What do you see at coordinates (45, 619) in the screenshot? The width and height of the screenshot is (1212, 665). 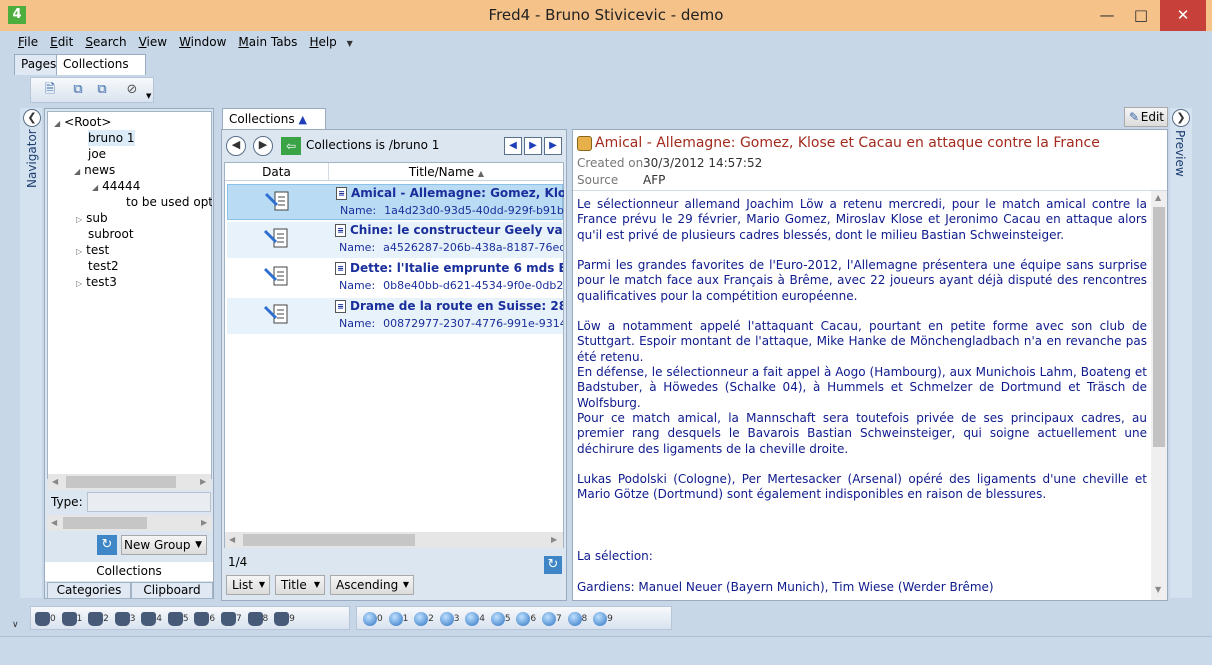 I see `binoculars-icon: 0` at bounding box center [45, 619].